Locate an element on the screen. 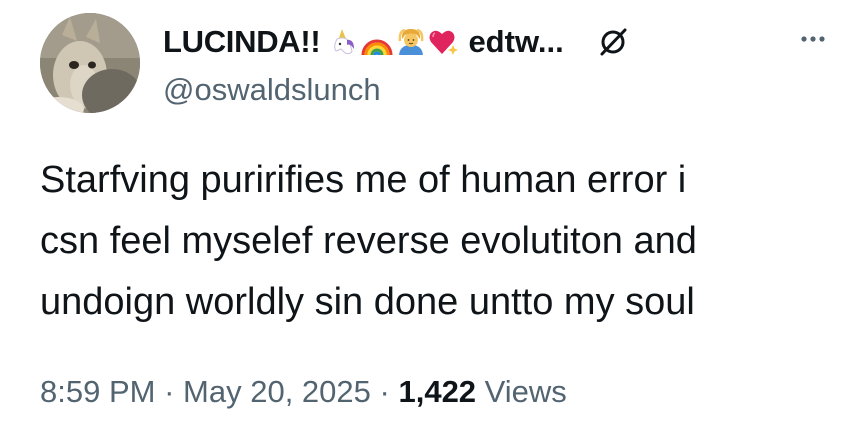  name-emoji-group is located at coordinates (394, 42).